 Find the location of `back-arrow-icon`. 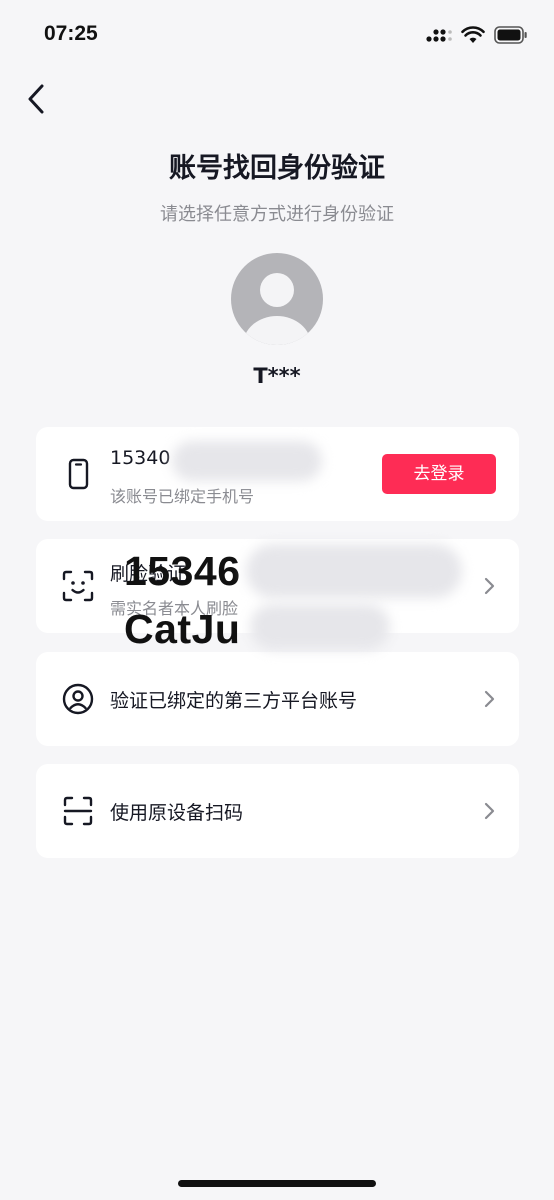

back-arrow-icon is located at coordinates (36, 99).